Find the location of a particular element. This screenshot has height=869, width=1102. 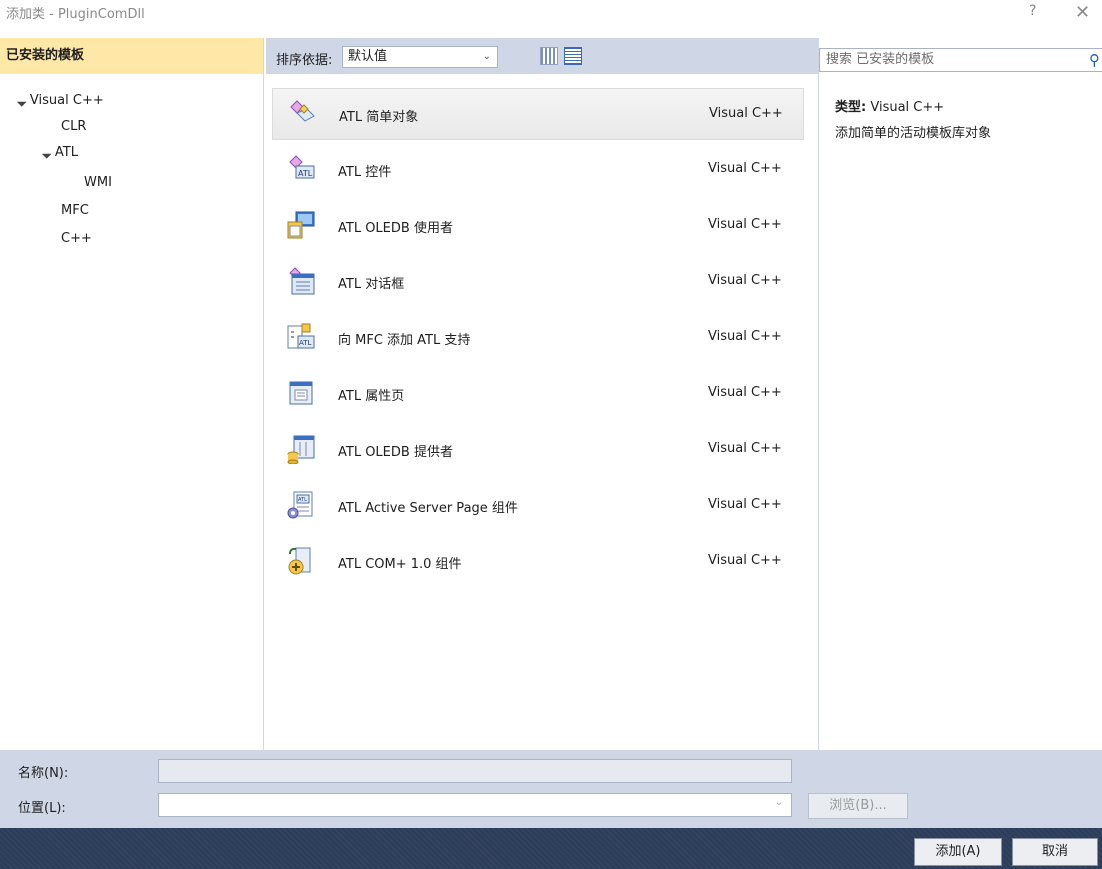

tree-item-label: CLR is located at coordinates (74, 126).